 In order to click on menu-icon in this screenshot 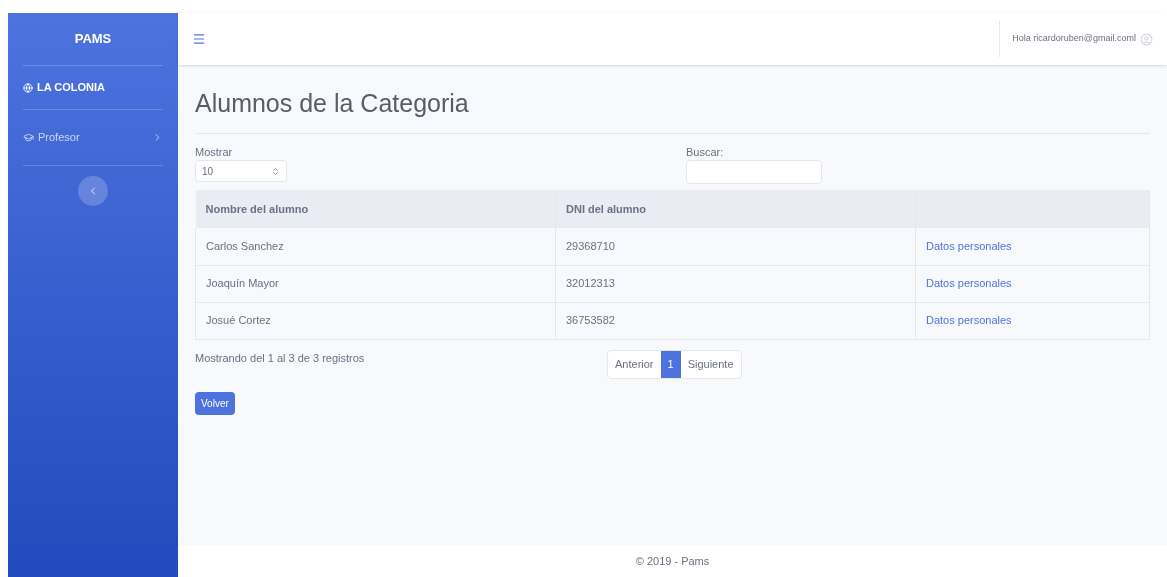, I will do `click(199, 39)`.